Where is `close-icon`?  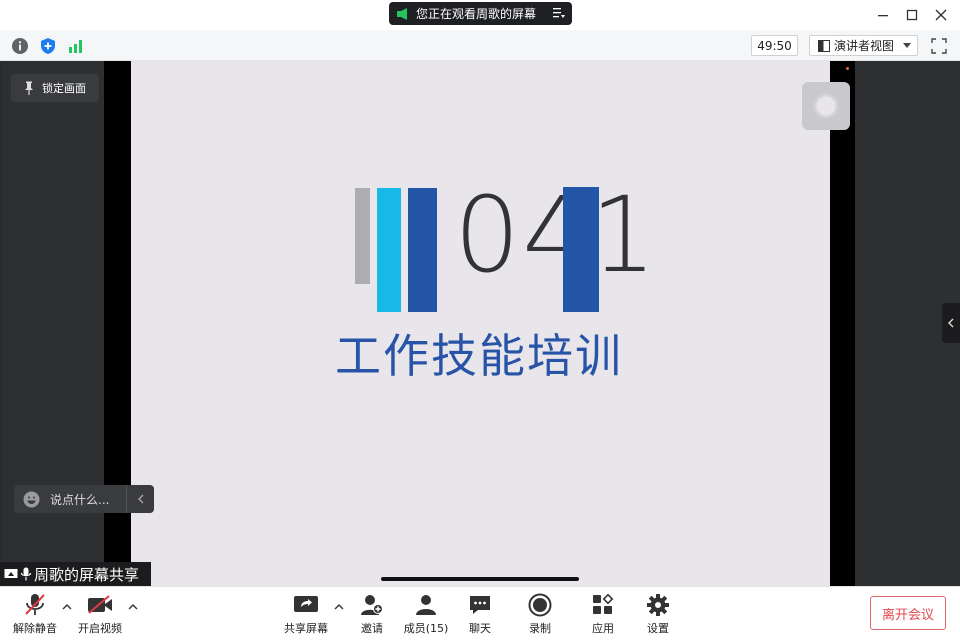 close-icon is located at coordinates (941, 15).